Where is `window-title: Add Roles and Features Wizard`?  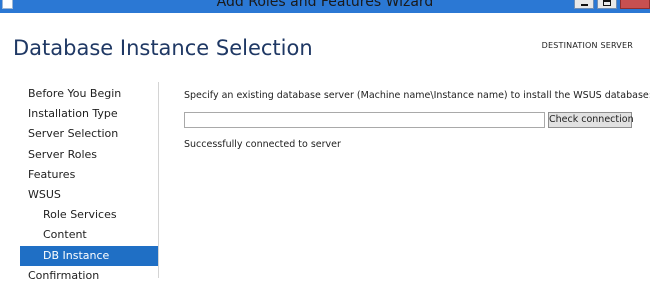
window-title: Add Roles and Features Wizard is located at coordinates (325, 5).